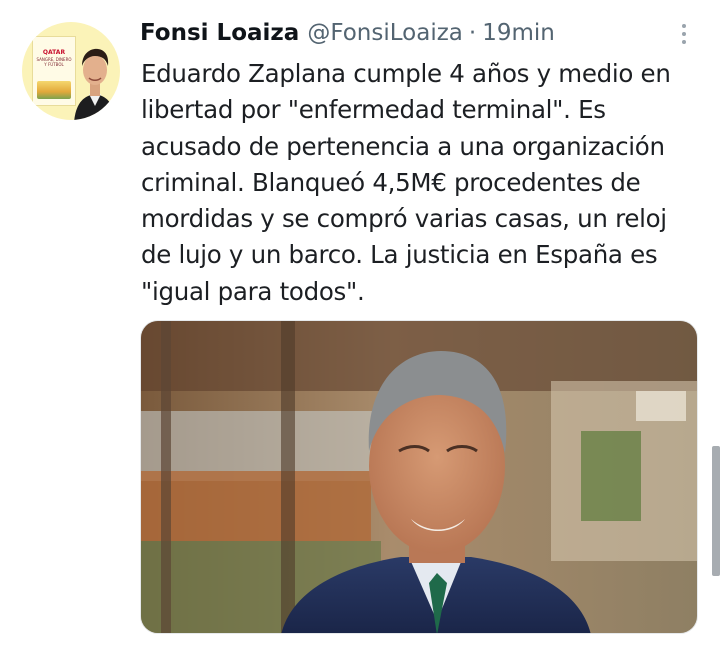 Image resolution: width=720 pixels, height=654 pixels. I want to click on tweet-timestamp: 19min, so click(518, 33).